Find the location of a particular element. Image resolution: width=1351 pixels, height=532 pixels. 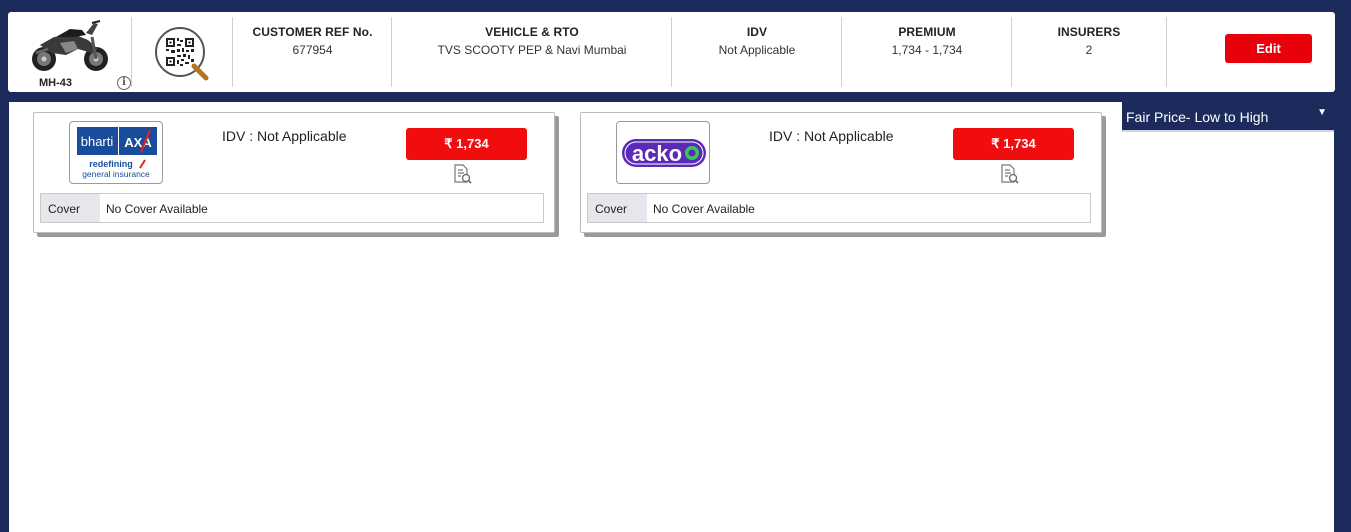

insurer-logo-acko: acko is located at coordinates (663, 152).